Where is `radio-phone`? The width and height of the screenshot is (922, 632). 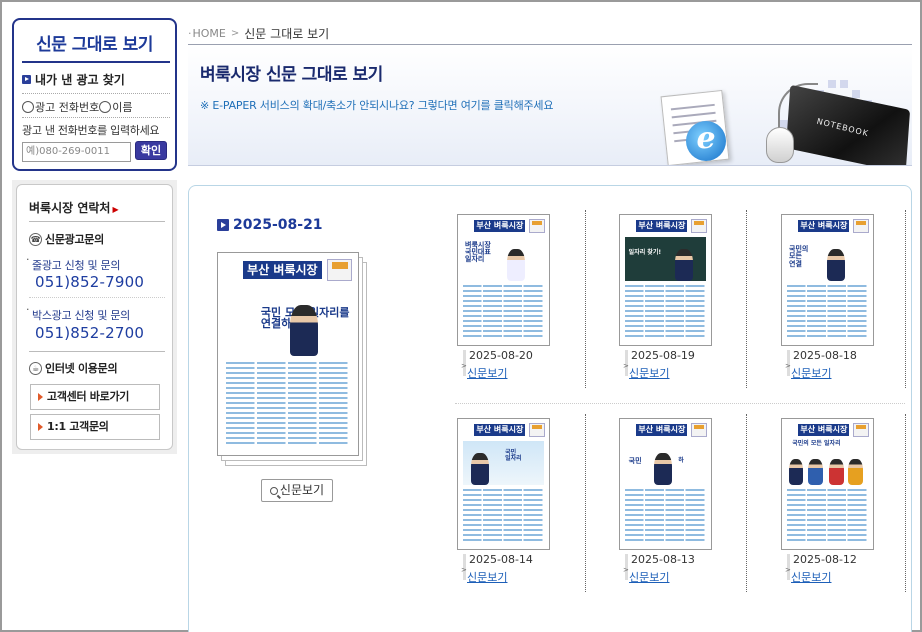
radio-phone is located at coordinates (28, 107).